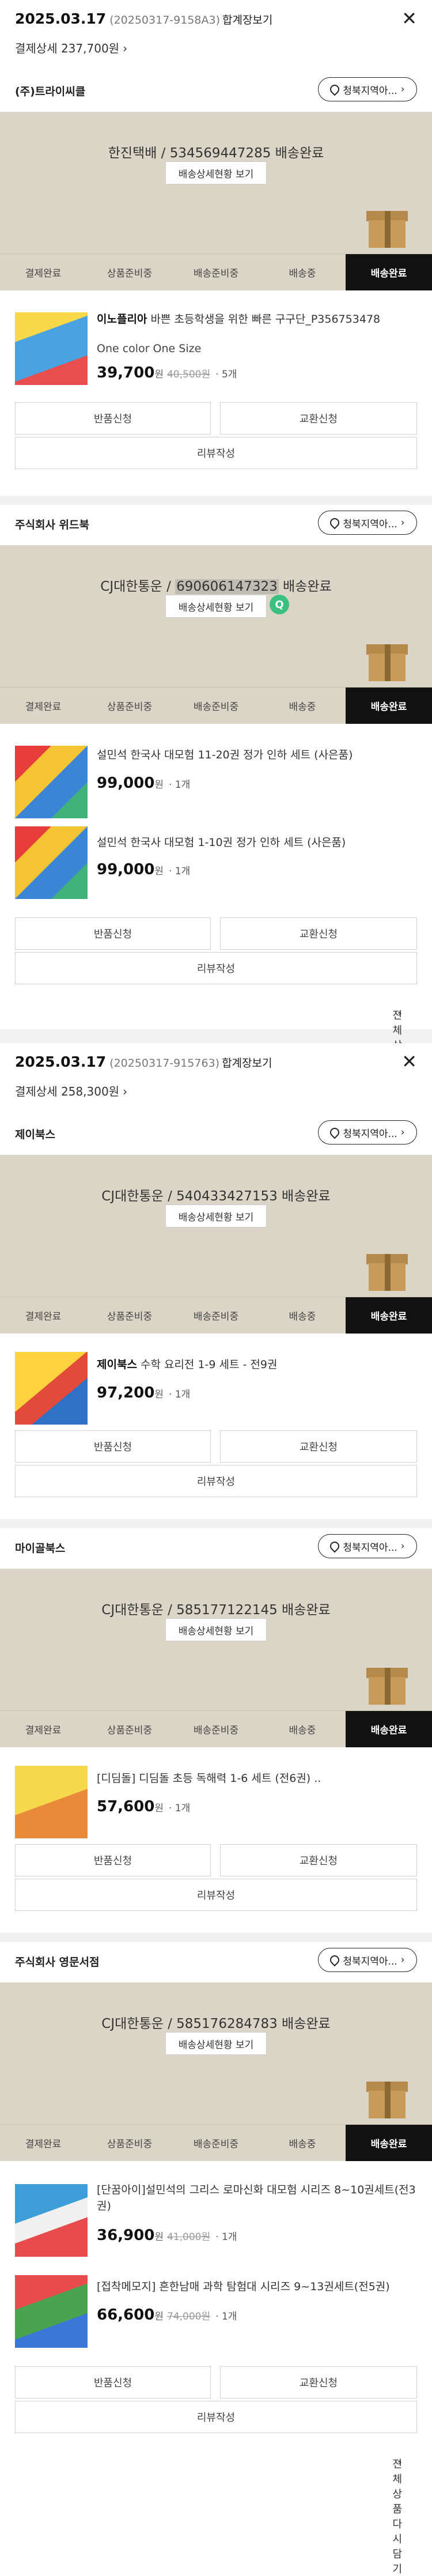 The width and height of the screenshot is (432, 2576). What do you see at coordinates (71, 1090) in the screenshot?
I see `payment-detail-link: 결제상세 258,300원 ›` at bounding box center [71, 1090].